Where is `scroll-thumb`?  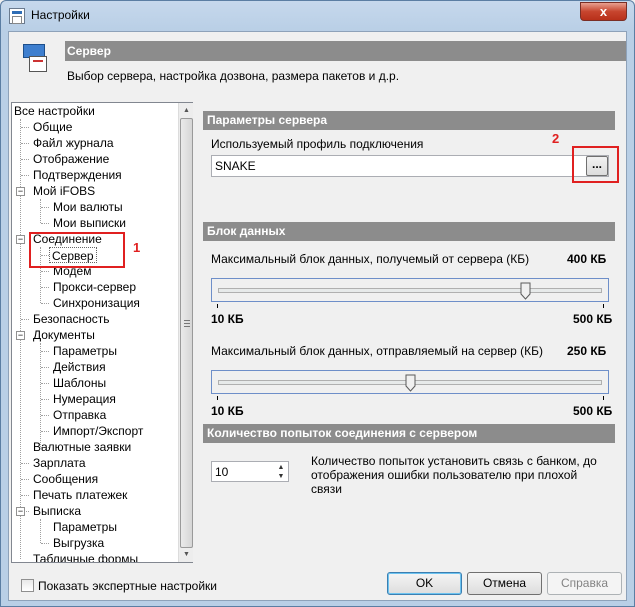 scroll-thumb is located at coordinates (186, 333).